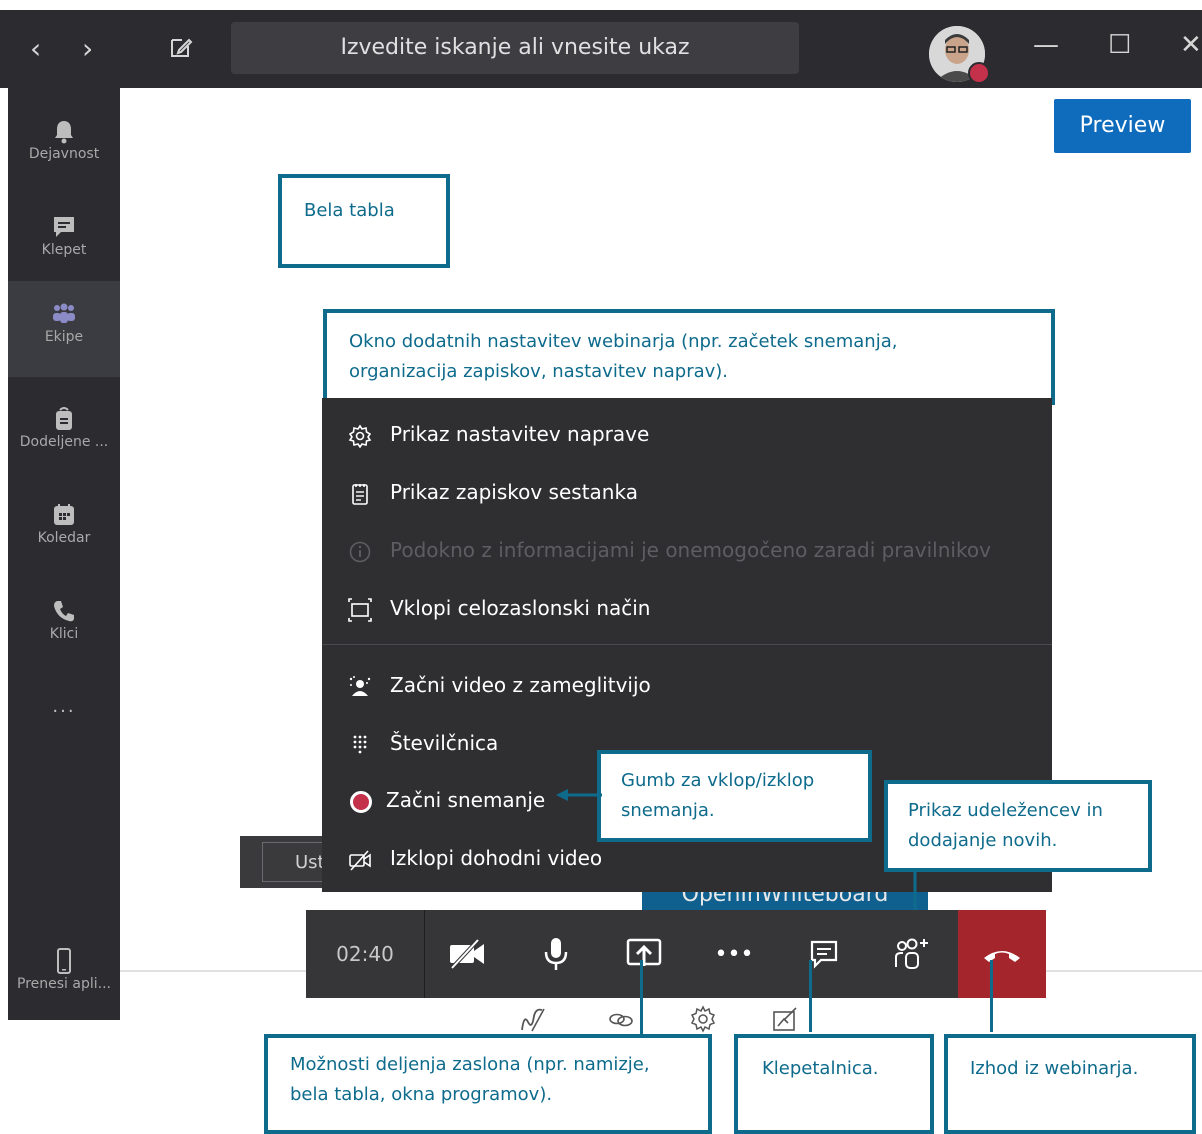 This screenshot has width=1202, height=1134. Describe the element at coordinates (64, 337) in the screenshot. I see `rail-item-label: Ekipe` at that location.